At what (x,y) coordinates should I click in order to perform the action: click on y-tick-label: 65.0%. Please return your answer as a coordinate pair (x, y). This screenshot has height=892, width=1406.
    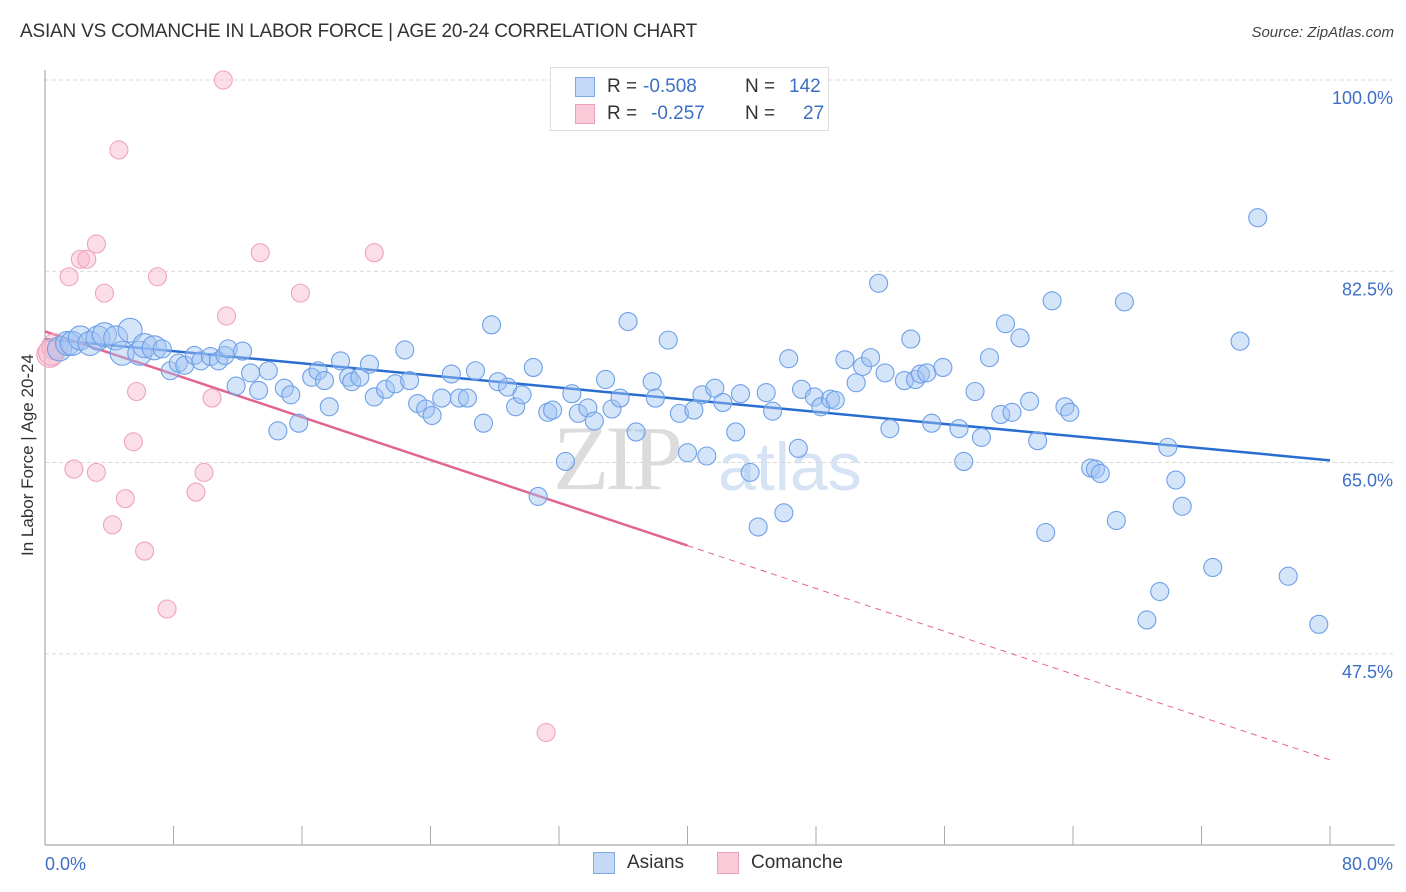
    Looking at the image, I should click on (1367, 481).